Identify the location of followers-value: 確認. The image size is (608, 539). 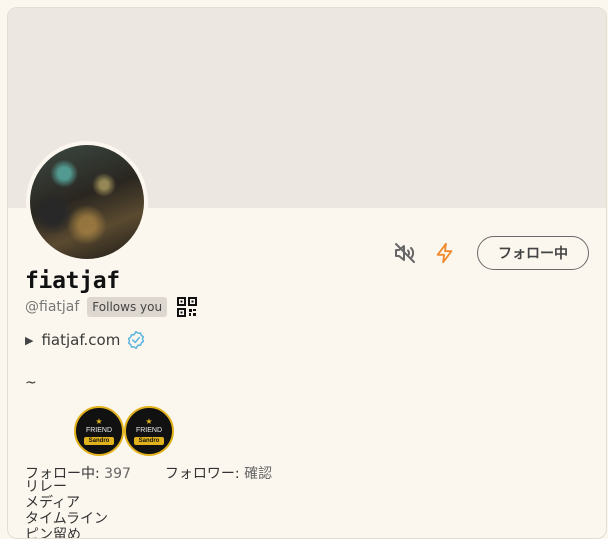
(258, 474).